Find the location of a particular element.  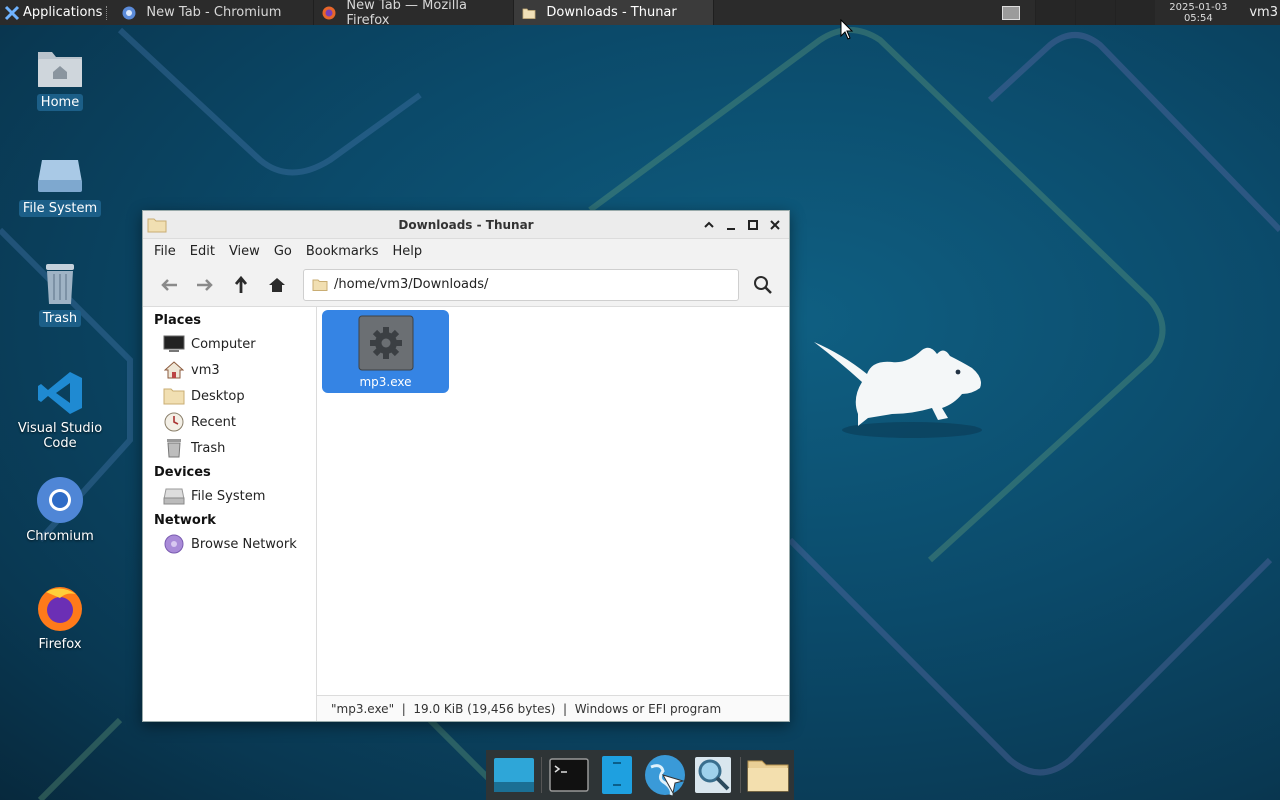

desktop-icon-vscode: Visual Studio Code is located at coordinates (60, 411).